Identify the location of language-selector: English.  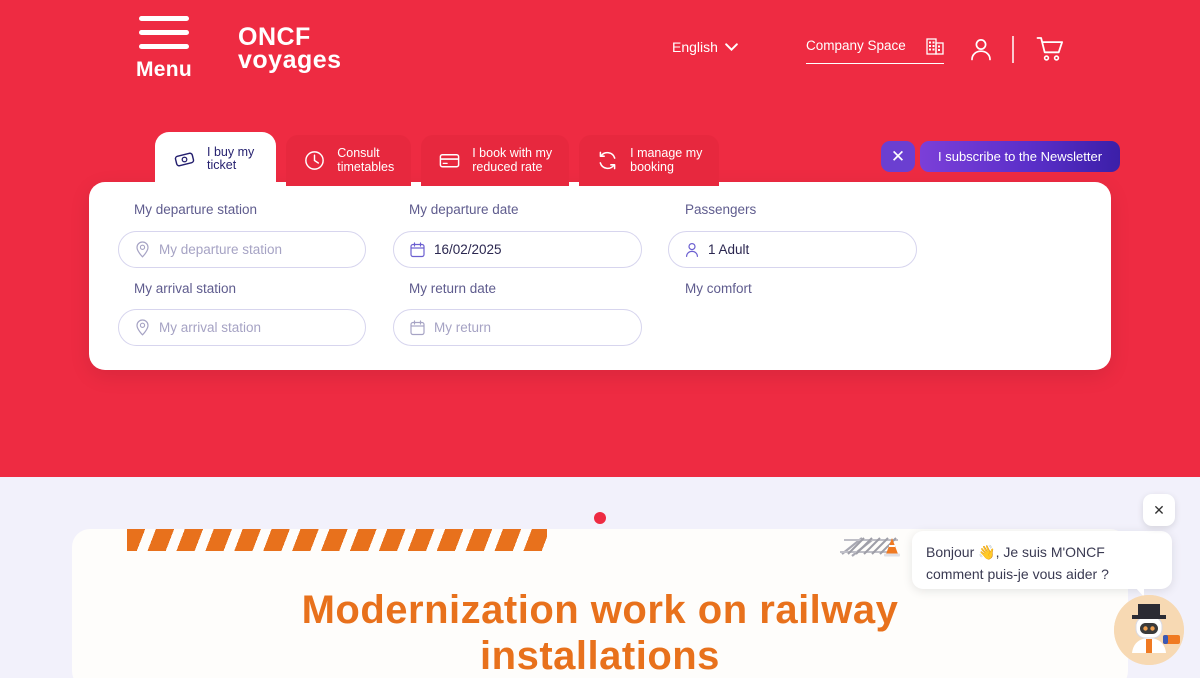
(705, 47).